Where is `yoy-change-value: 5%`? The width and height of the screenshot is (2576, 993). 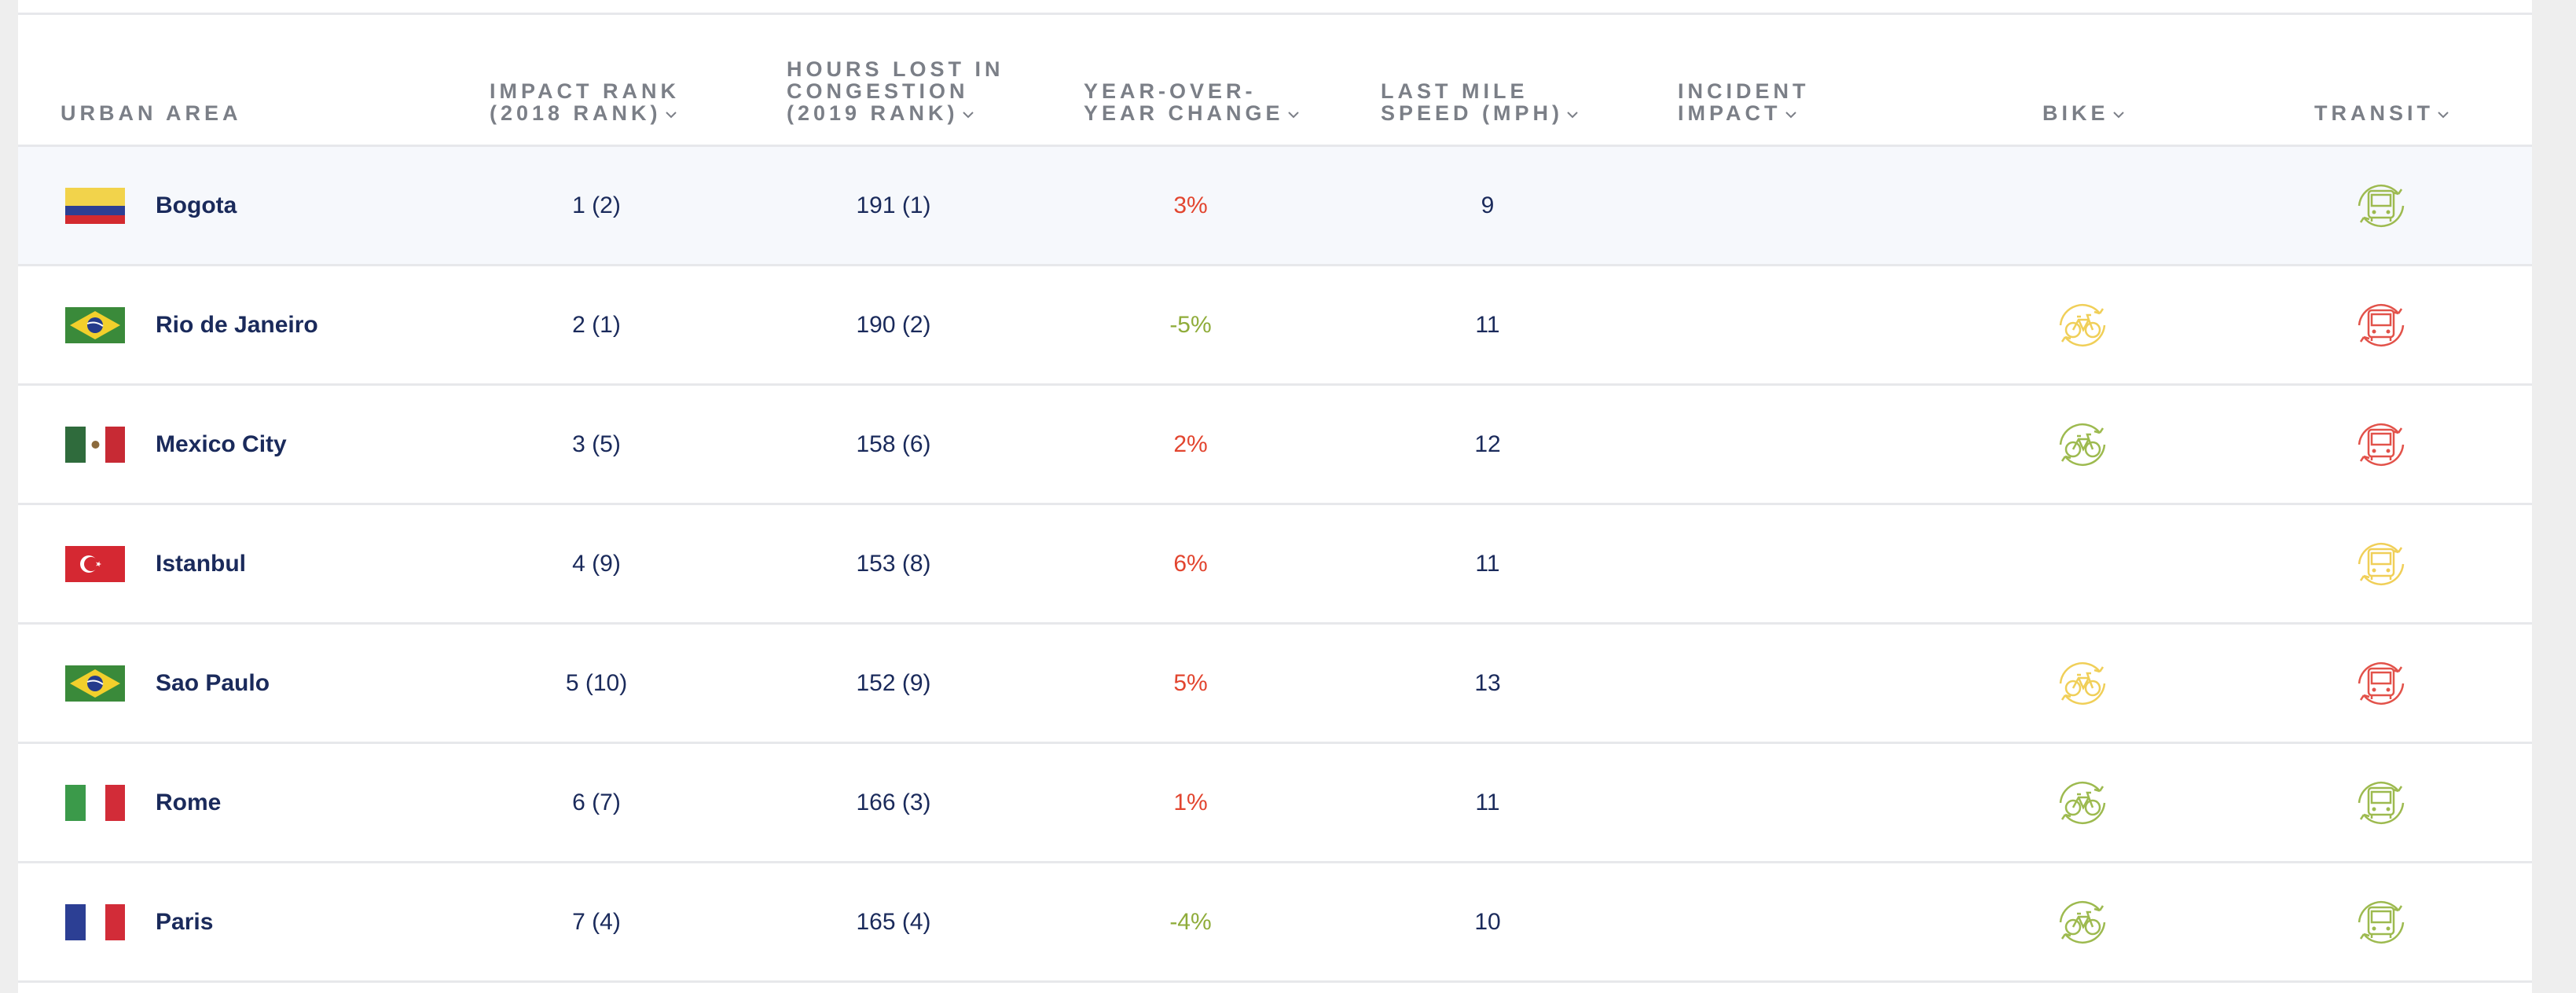 yoy-change-value: 5% is located at coordinates (1190, 682).